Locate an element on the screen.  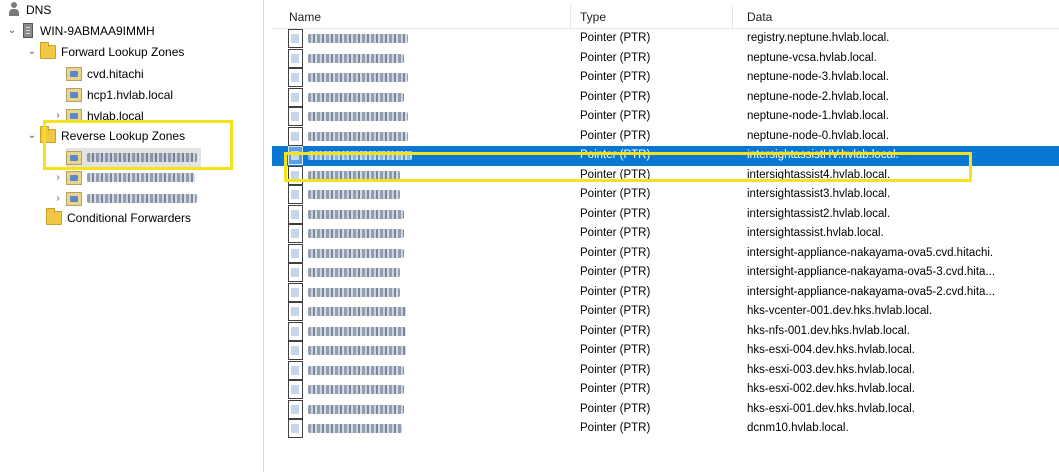
tree-item-forward-lookup-zones: ⌄ Forward Lookup Zones is located at coordinates (105, 51).